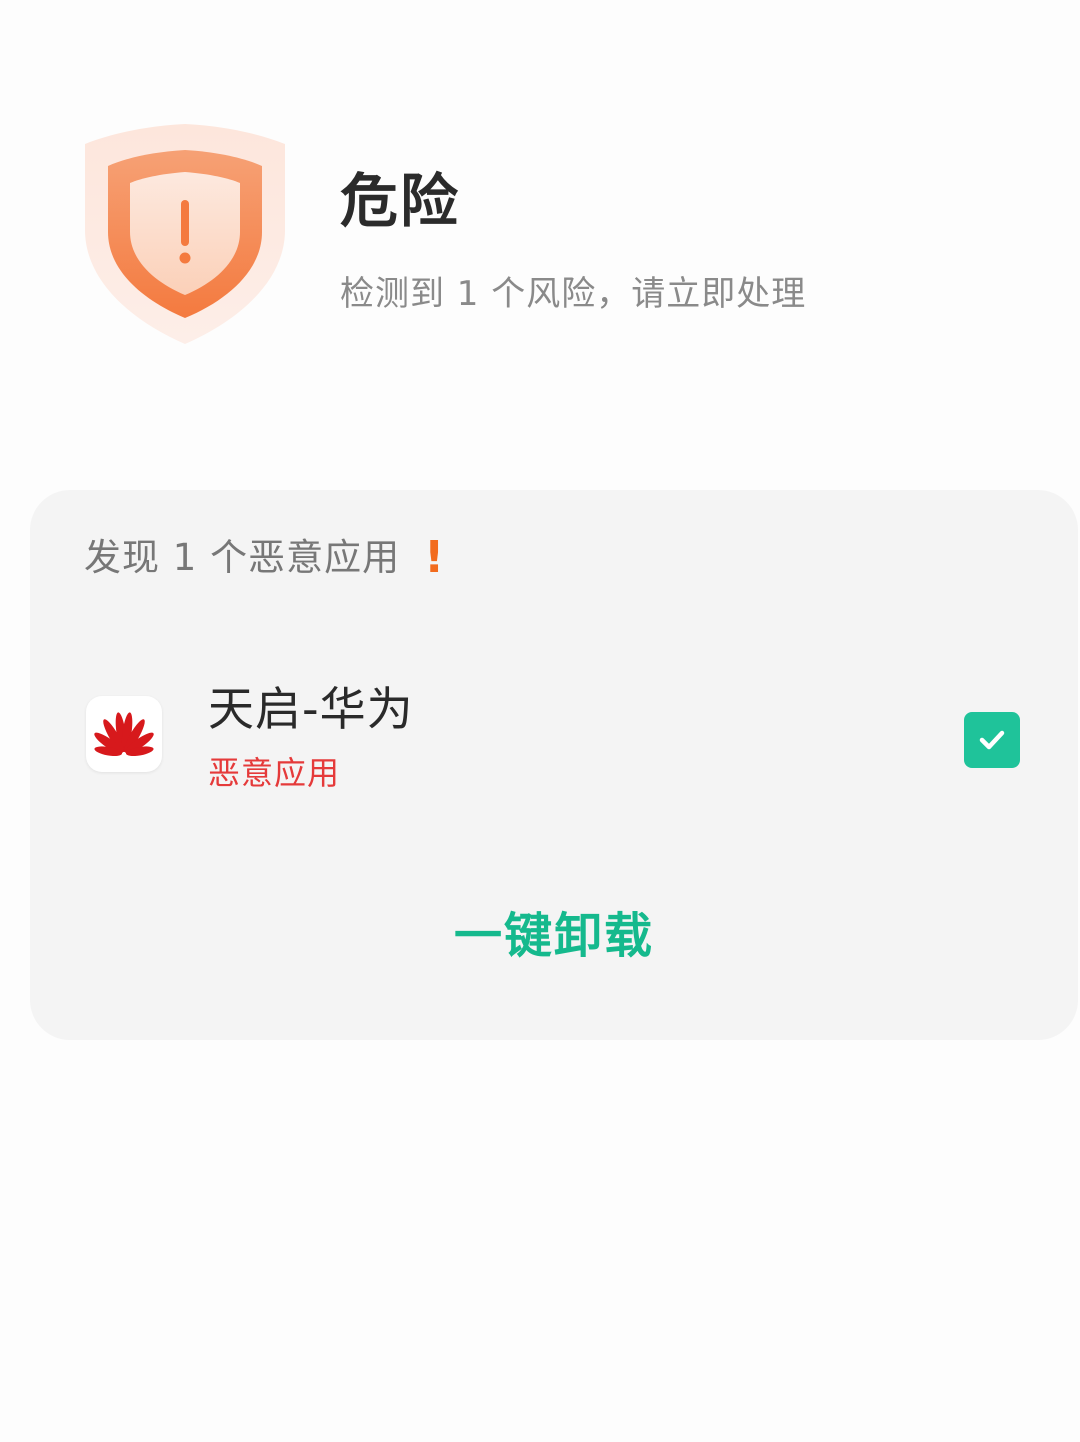 The height and width of the screenshot is (1442, 1080). What do you see at coordinates (311, 709) in the screenshot?
I see `app-name: 天启-华为` at bounding box center [311, 709].